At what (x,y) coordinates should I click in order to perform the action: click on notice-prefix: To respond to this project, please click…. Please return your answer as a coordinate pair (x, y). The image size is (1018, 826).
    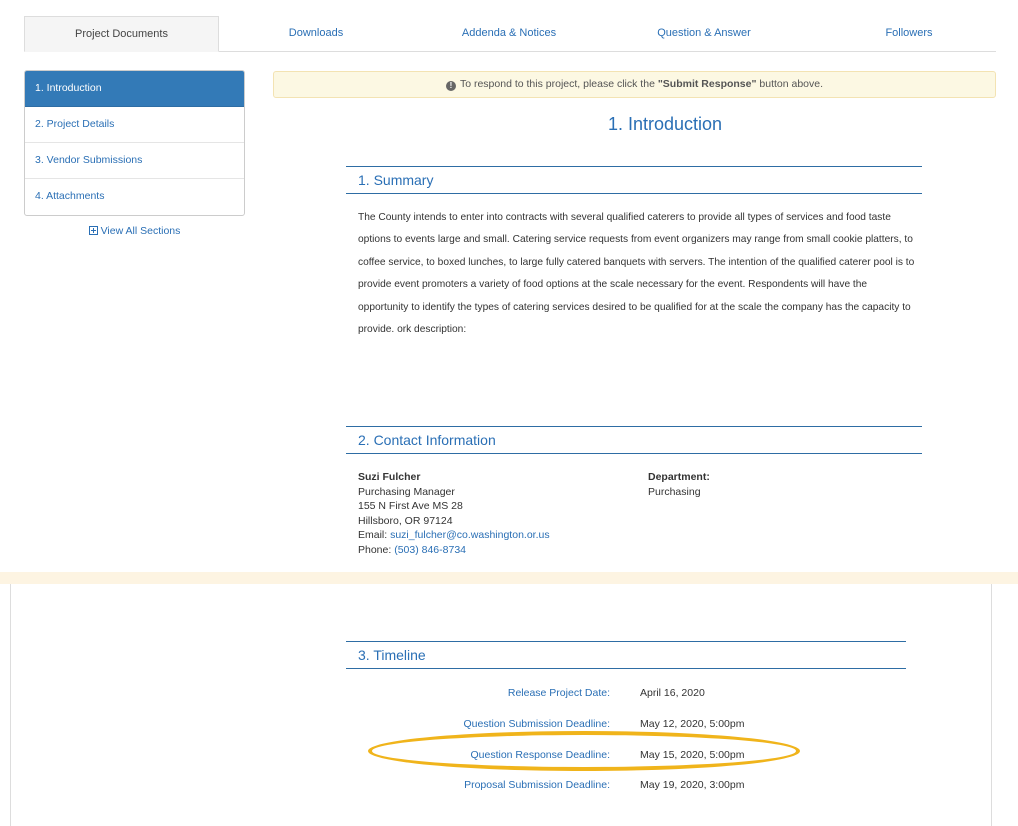
    Looking at the image, I should click on (558, 84).